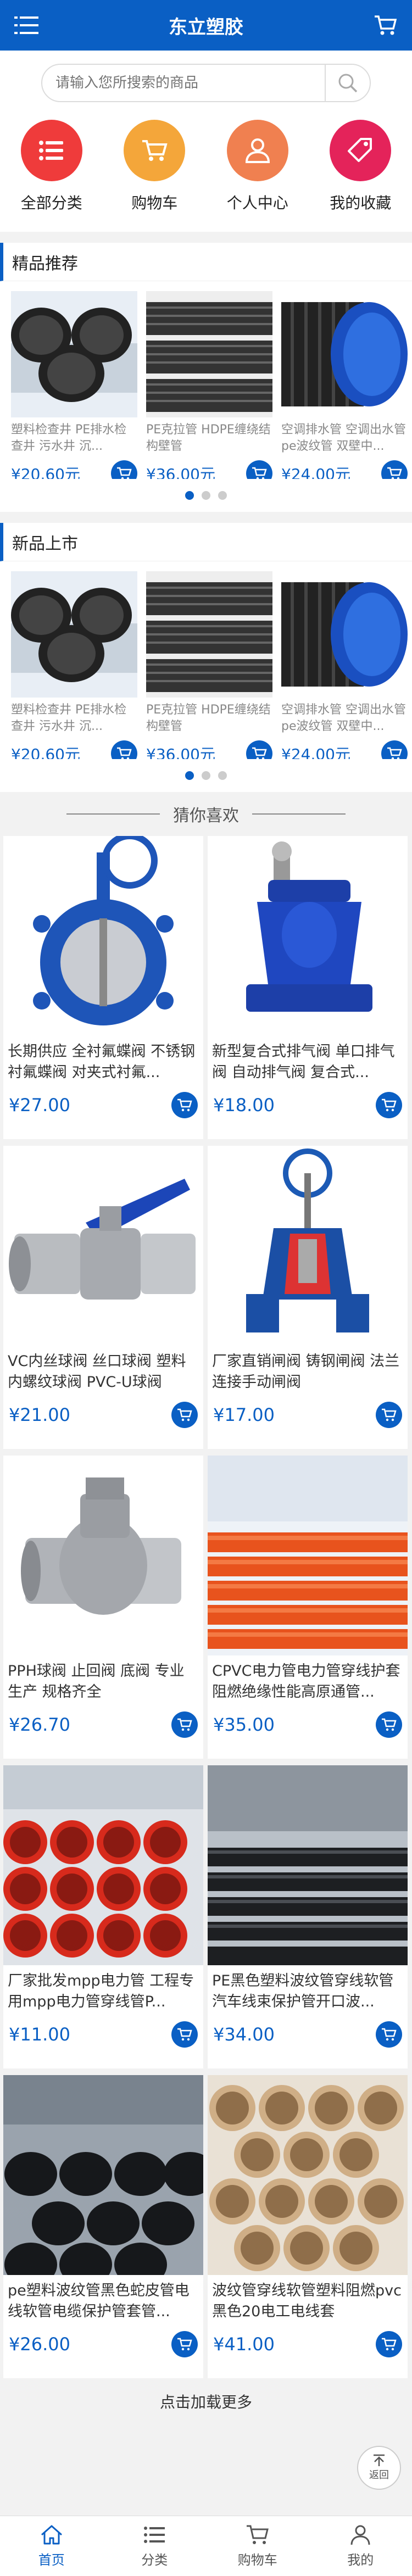 This screenshot has width=412, height=2576. What do you see at coordinates (206, 25) in the screenshot?
I see `top-header: 东立塑胶` at bounding box center [206, 25].